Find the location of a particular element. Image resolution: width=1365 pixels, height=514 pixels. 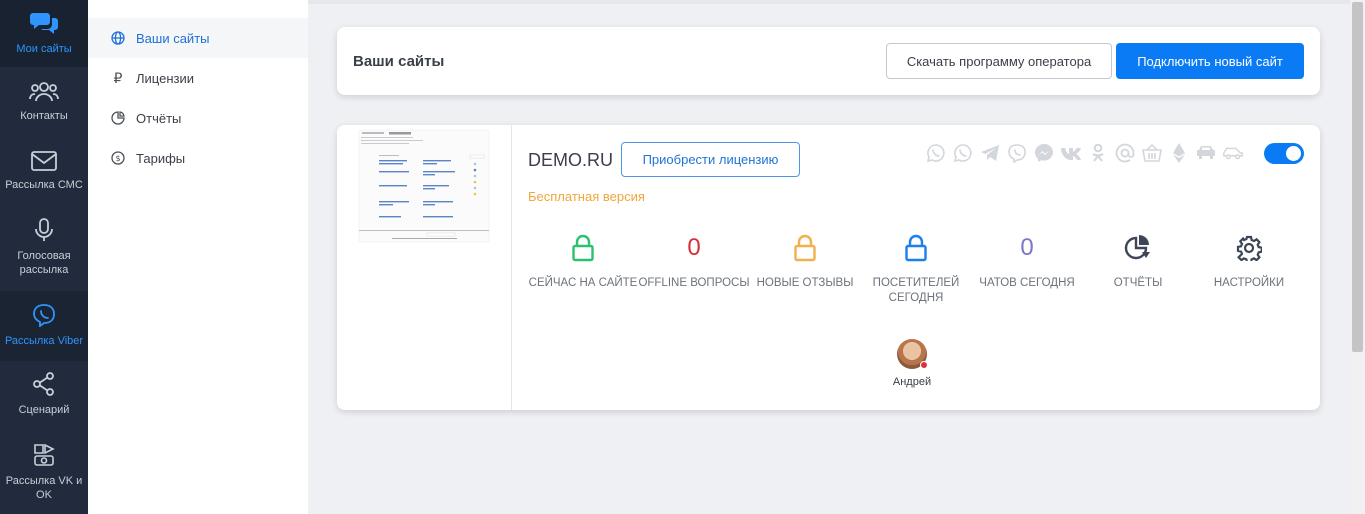

rail-item-viber: Рассылка Viber is located at coordinates (44, 326).